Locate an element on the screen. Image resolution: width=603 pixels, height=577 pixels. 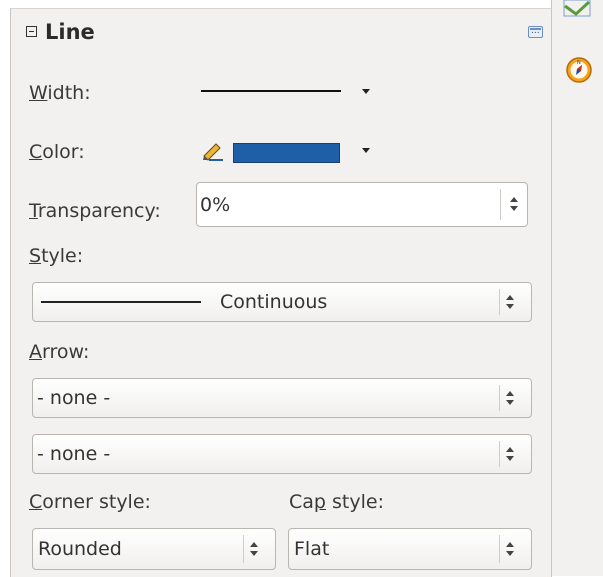
line-style-preview is located at coordinates (121, 302).